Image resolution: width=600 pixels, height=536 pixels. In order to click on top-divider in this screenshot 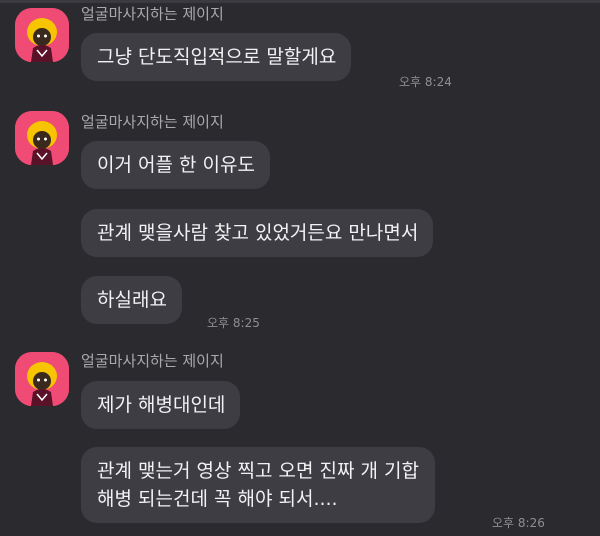, I will do `click(300, 1)`.